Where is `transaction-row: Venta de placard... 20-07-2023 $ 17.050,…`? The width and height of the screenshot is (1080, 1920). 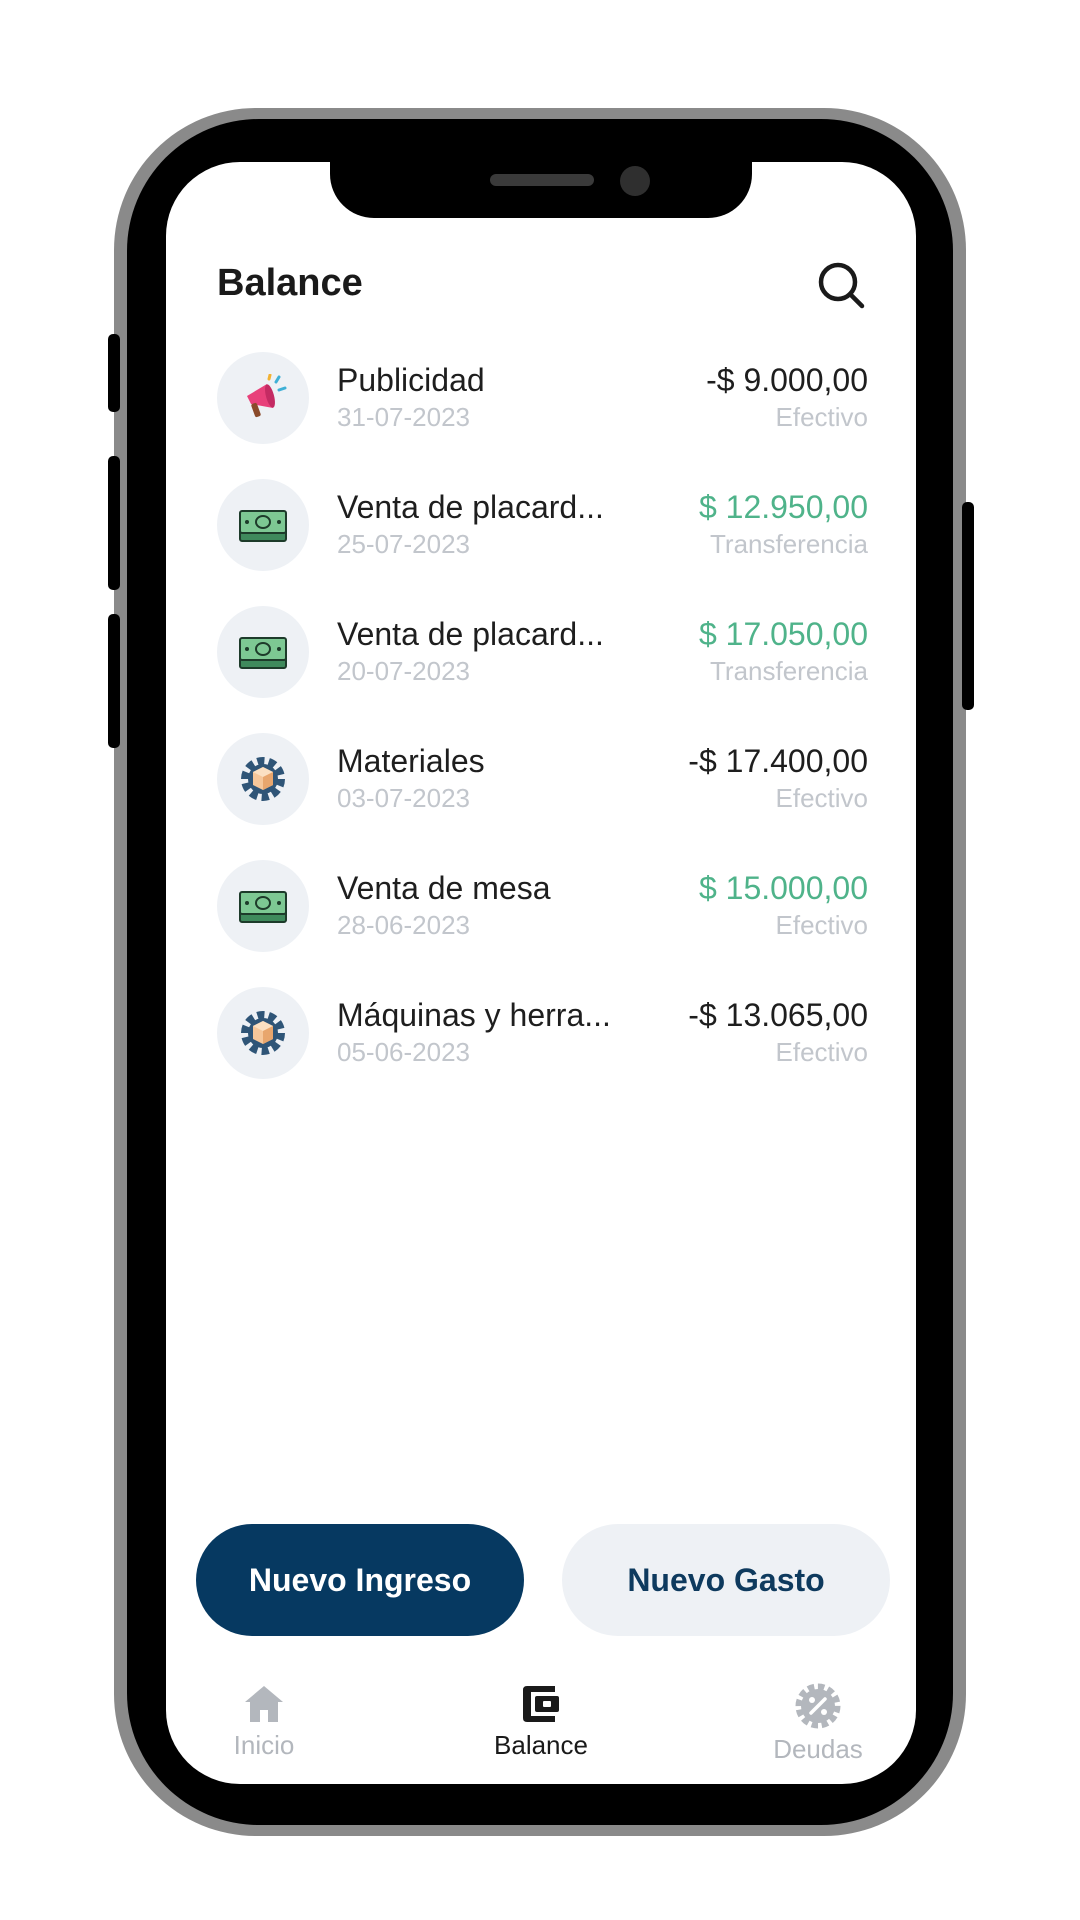 transaction-row: Venta de placard... 20-07-2023 $ 17.050,… is located at coordinates (541, 669).